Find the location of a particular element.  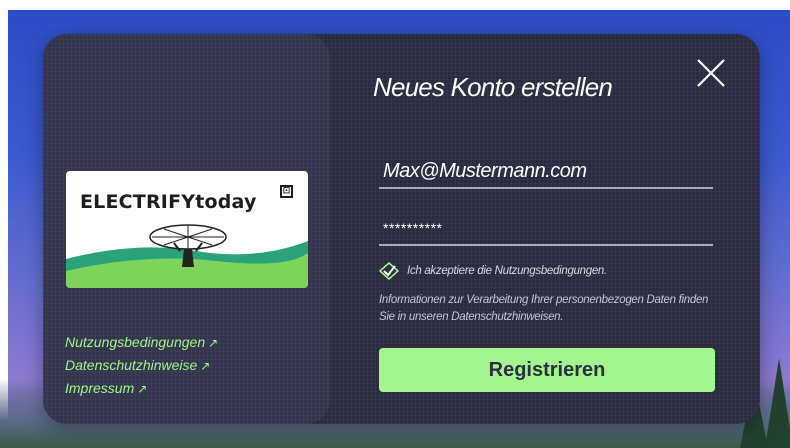

terms-link: Nutzungsbedingungen ↗ is located at coordinates (141, 342).